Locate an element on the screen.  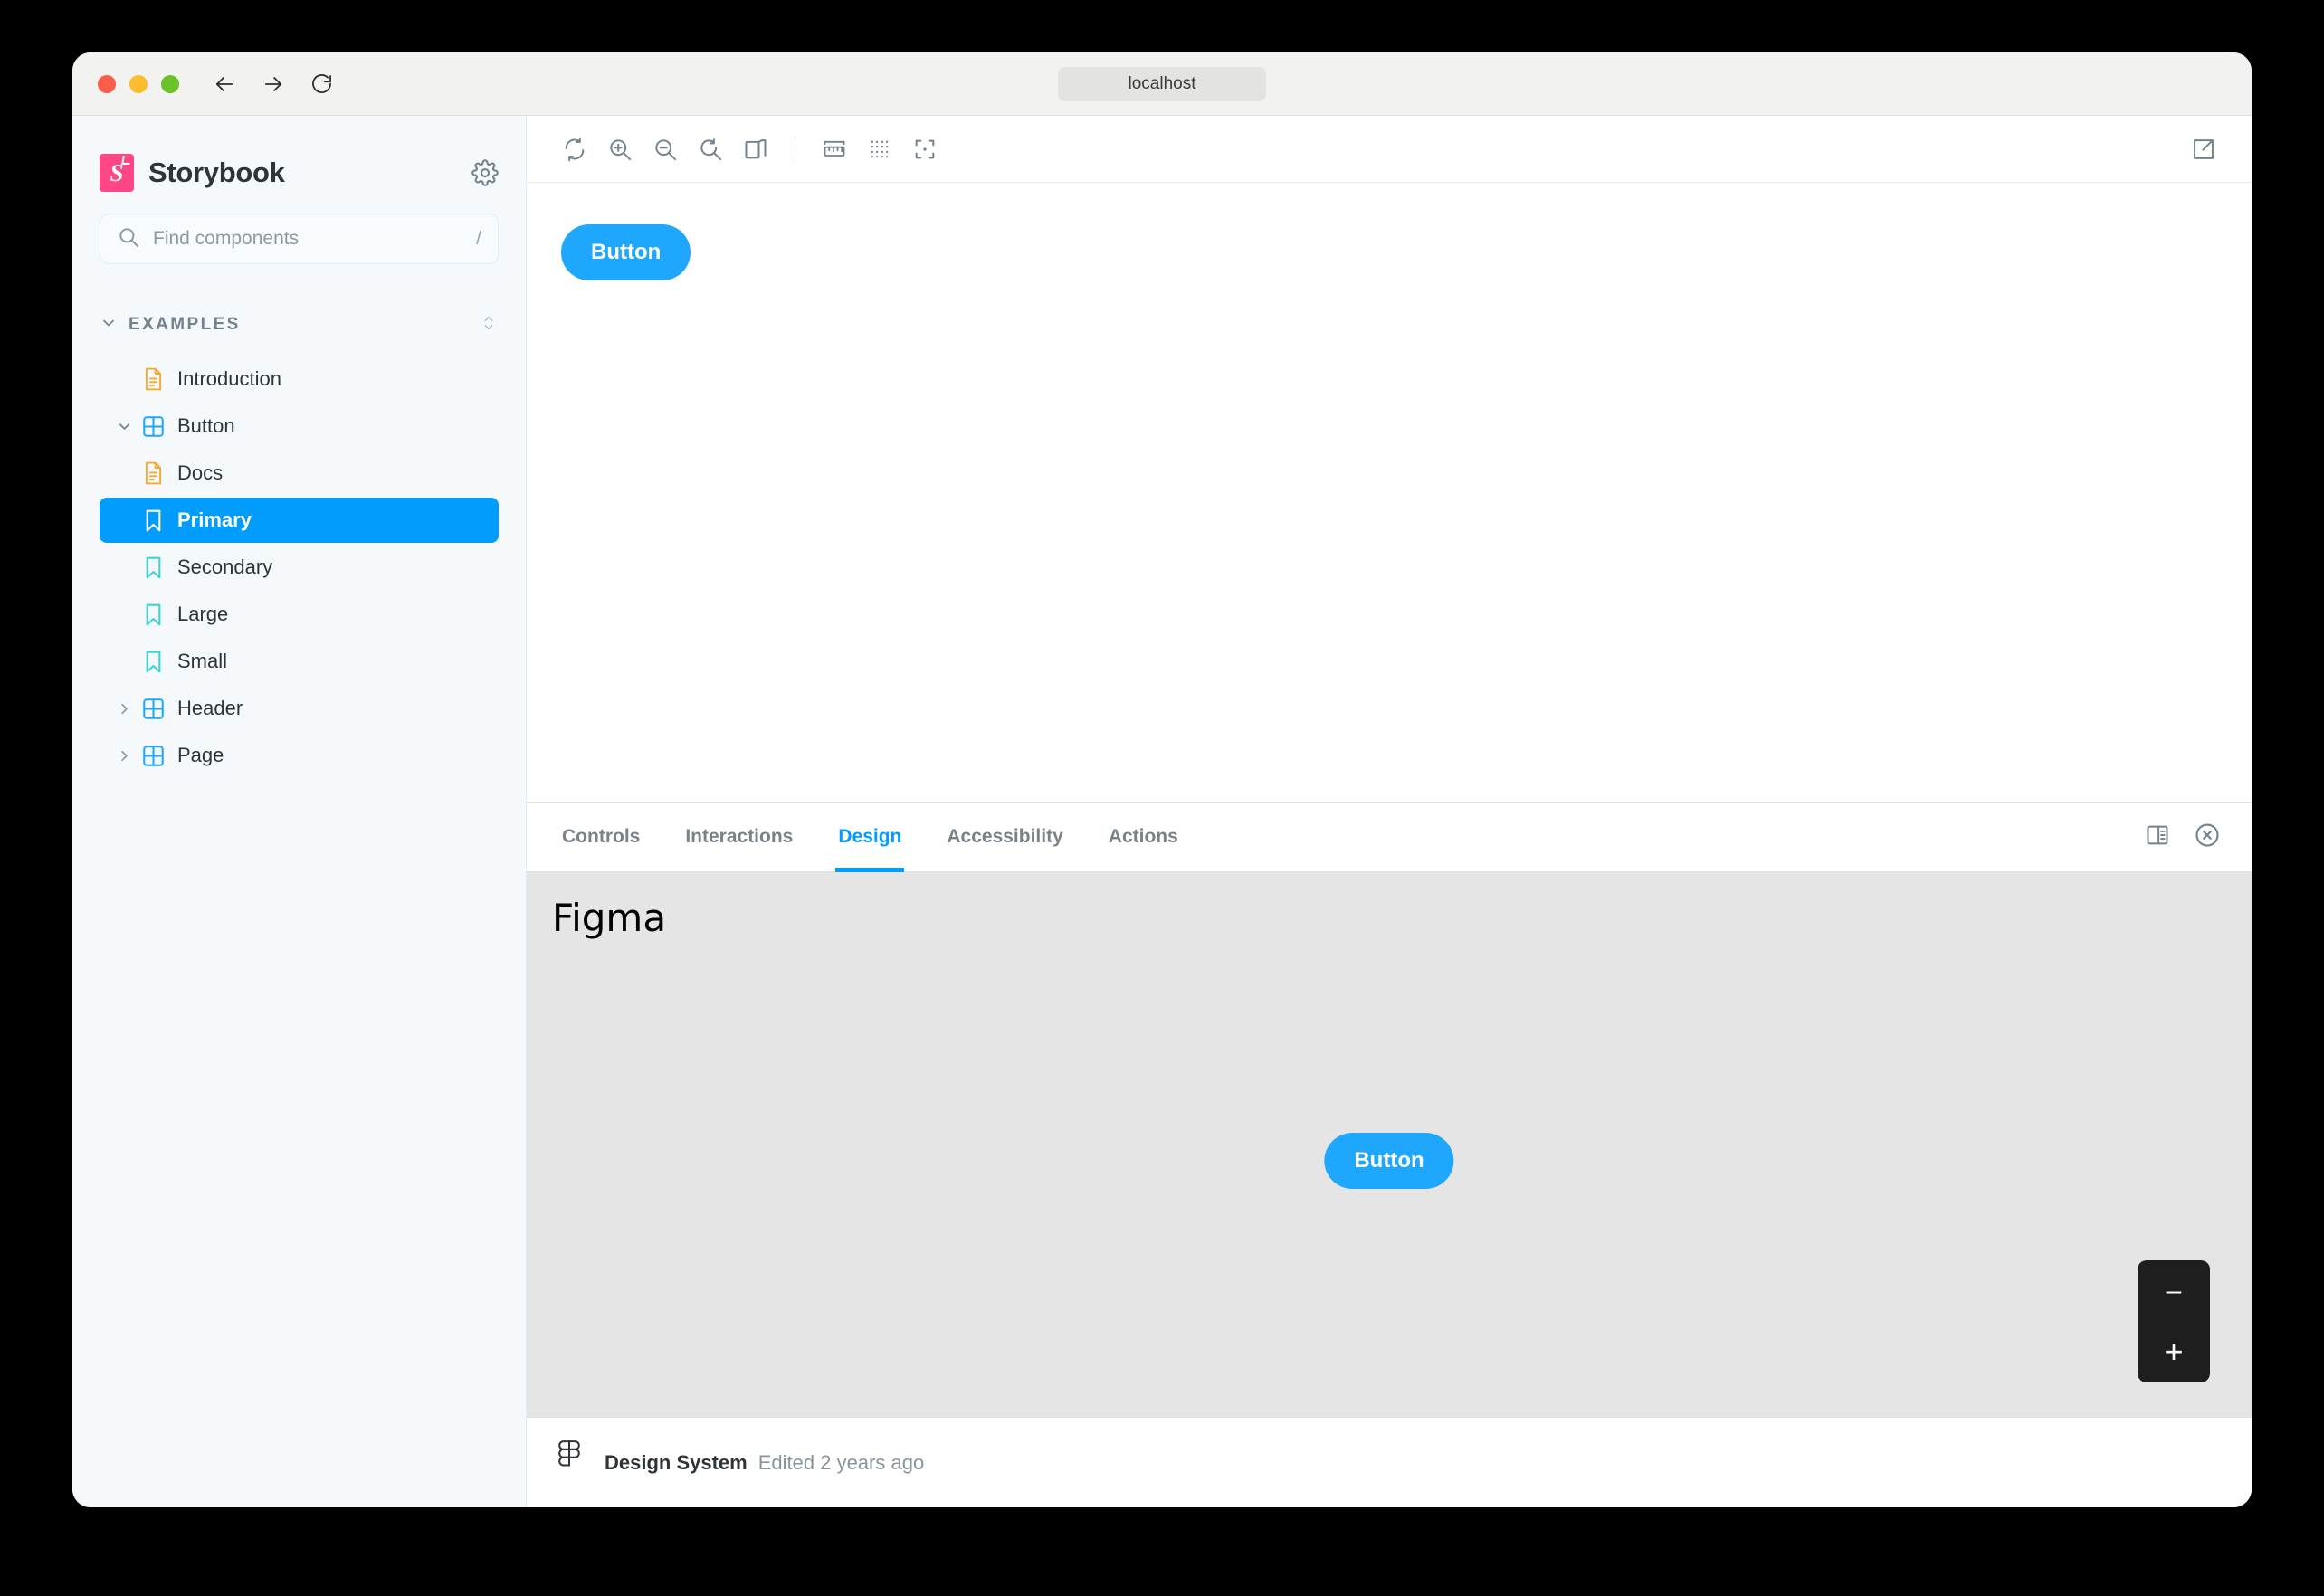
figma-edited-meta: Edited 2 years ago is located at coordinates (841, 1462).